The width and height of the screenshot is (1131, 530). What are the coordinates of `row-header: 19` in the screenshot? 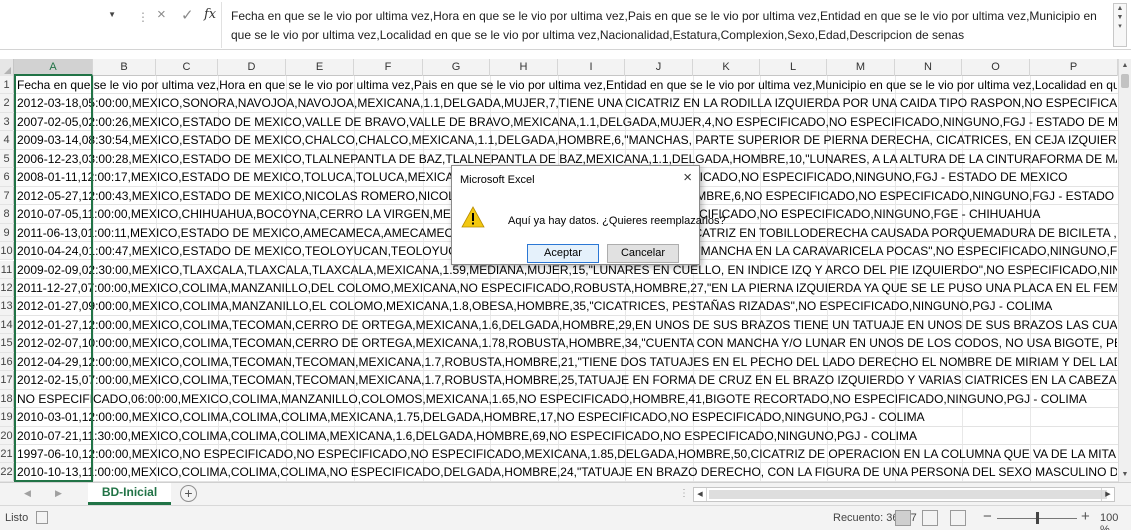 It's located at (7, 417).